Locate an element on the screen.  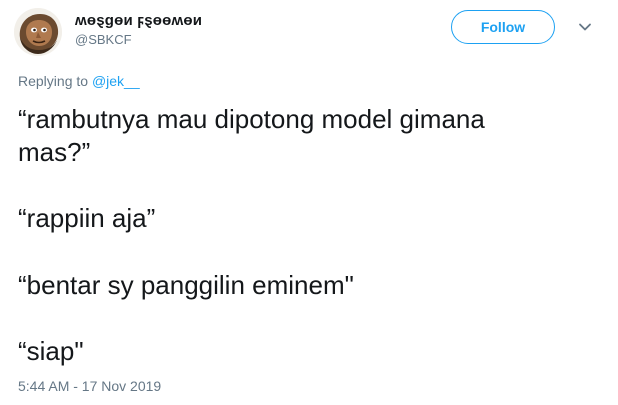
replying-prefix: Replying to is located at coordinates (55, 81).